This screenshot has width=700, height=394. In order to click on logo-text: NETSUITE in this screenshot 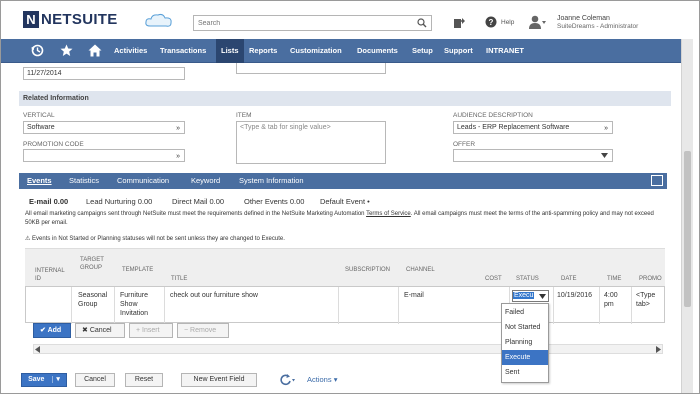, I will do `click(79, 19)`.